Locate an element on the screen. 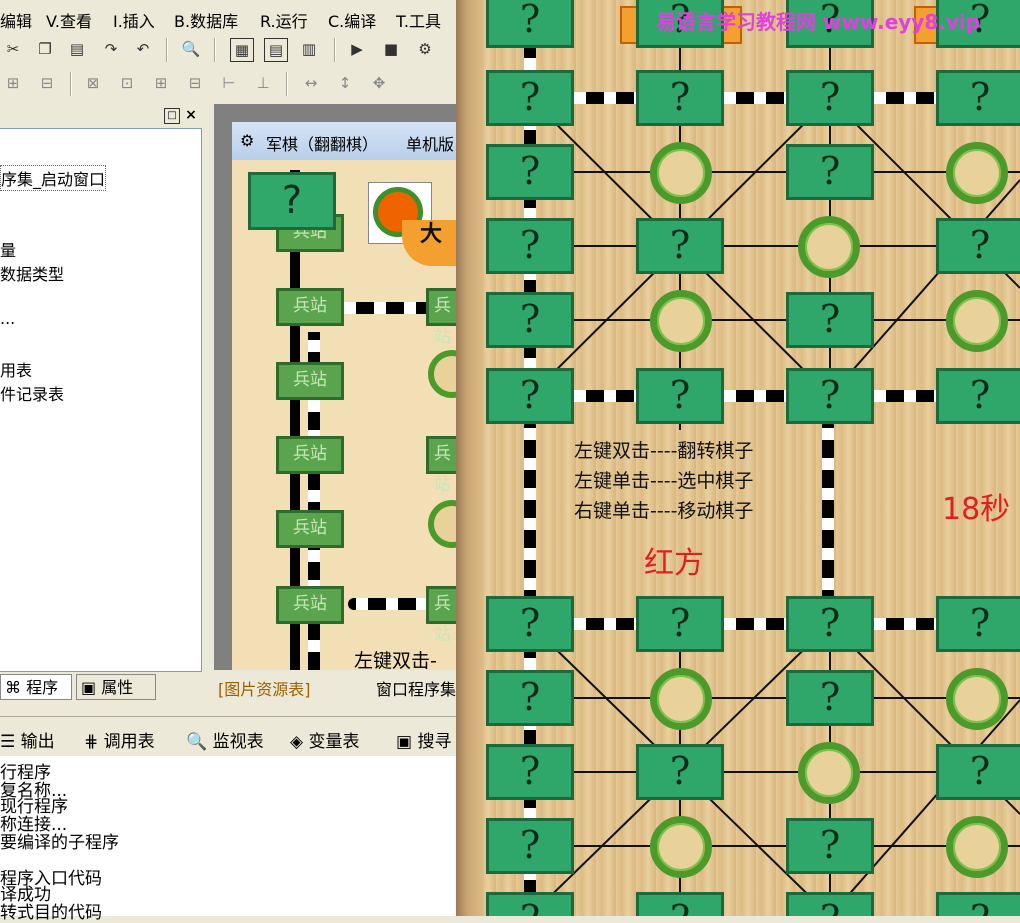 The image size is (1020, 923). tree-item: 量 is located at coordinates (8, 249).